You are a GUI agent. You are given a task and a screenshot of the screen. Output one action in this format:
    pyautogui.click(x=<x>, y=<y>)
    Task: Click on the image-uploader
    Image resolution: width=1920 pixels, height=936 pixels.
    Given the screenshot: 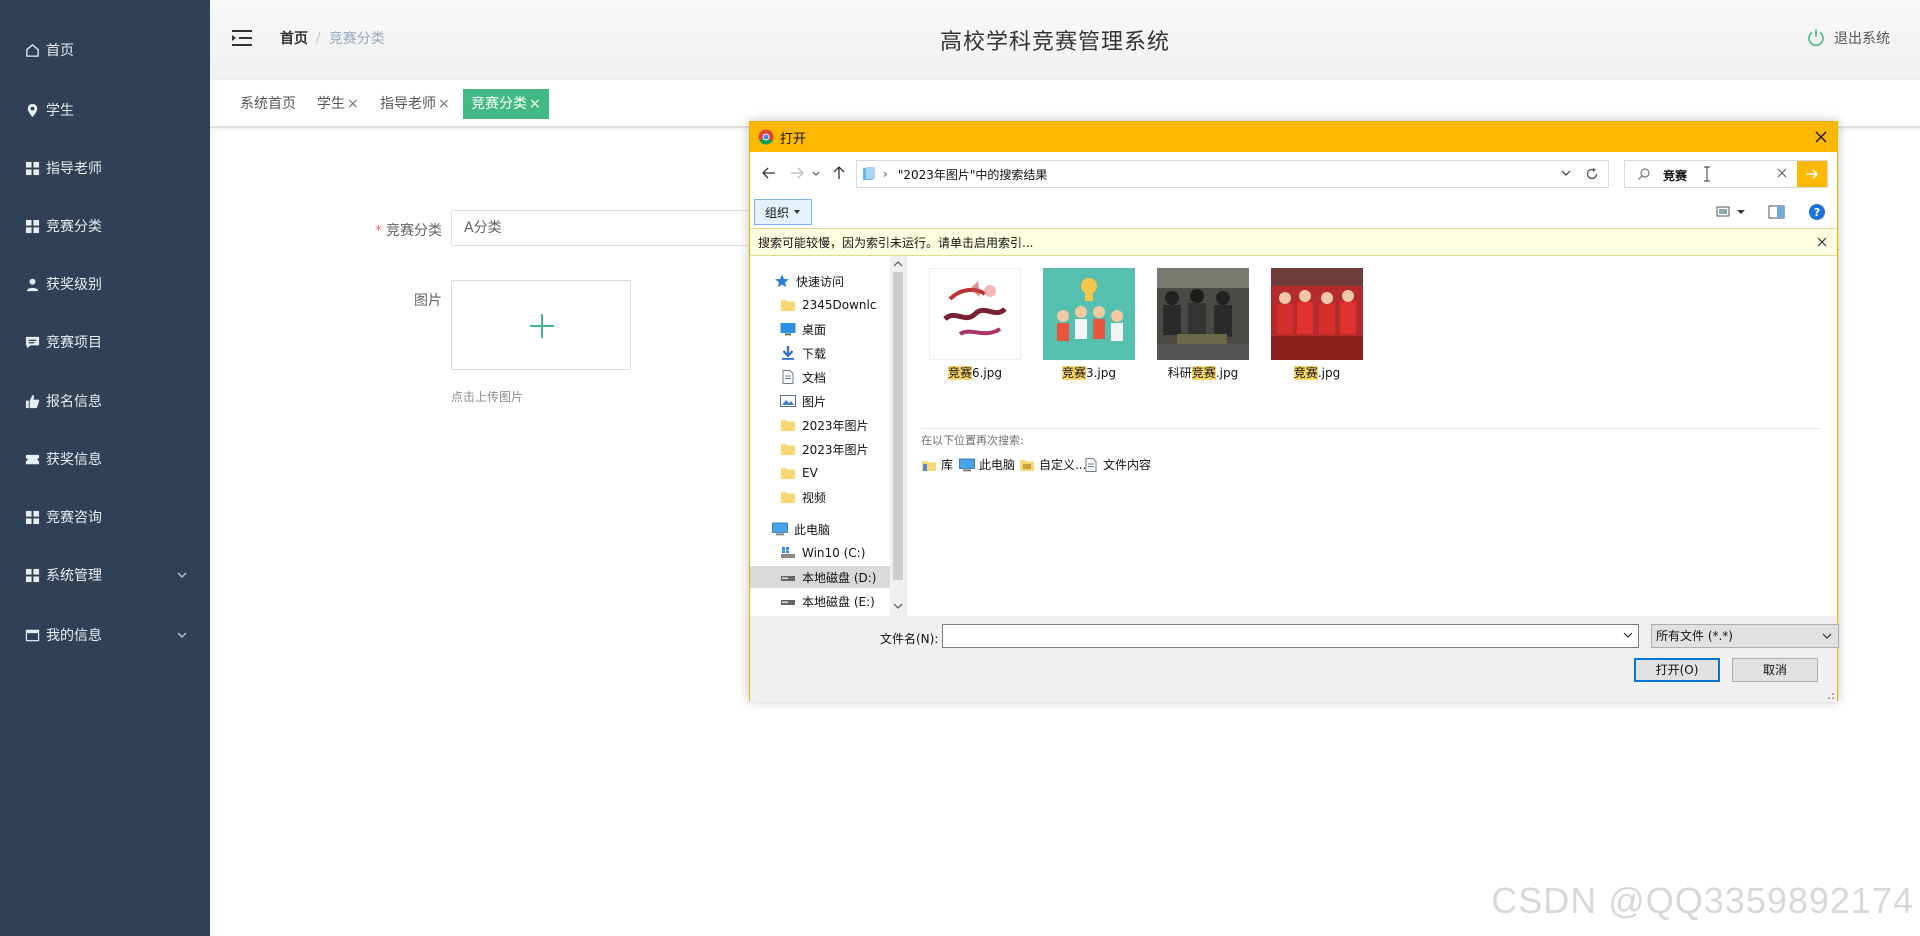 What is the action you would take?
    pyautogui.click(x=541, y=325)
    